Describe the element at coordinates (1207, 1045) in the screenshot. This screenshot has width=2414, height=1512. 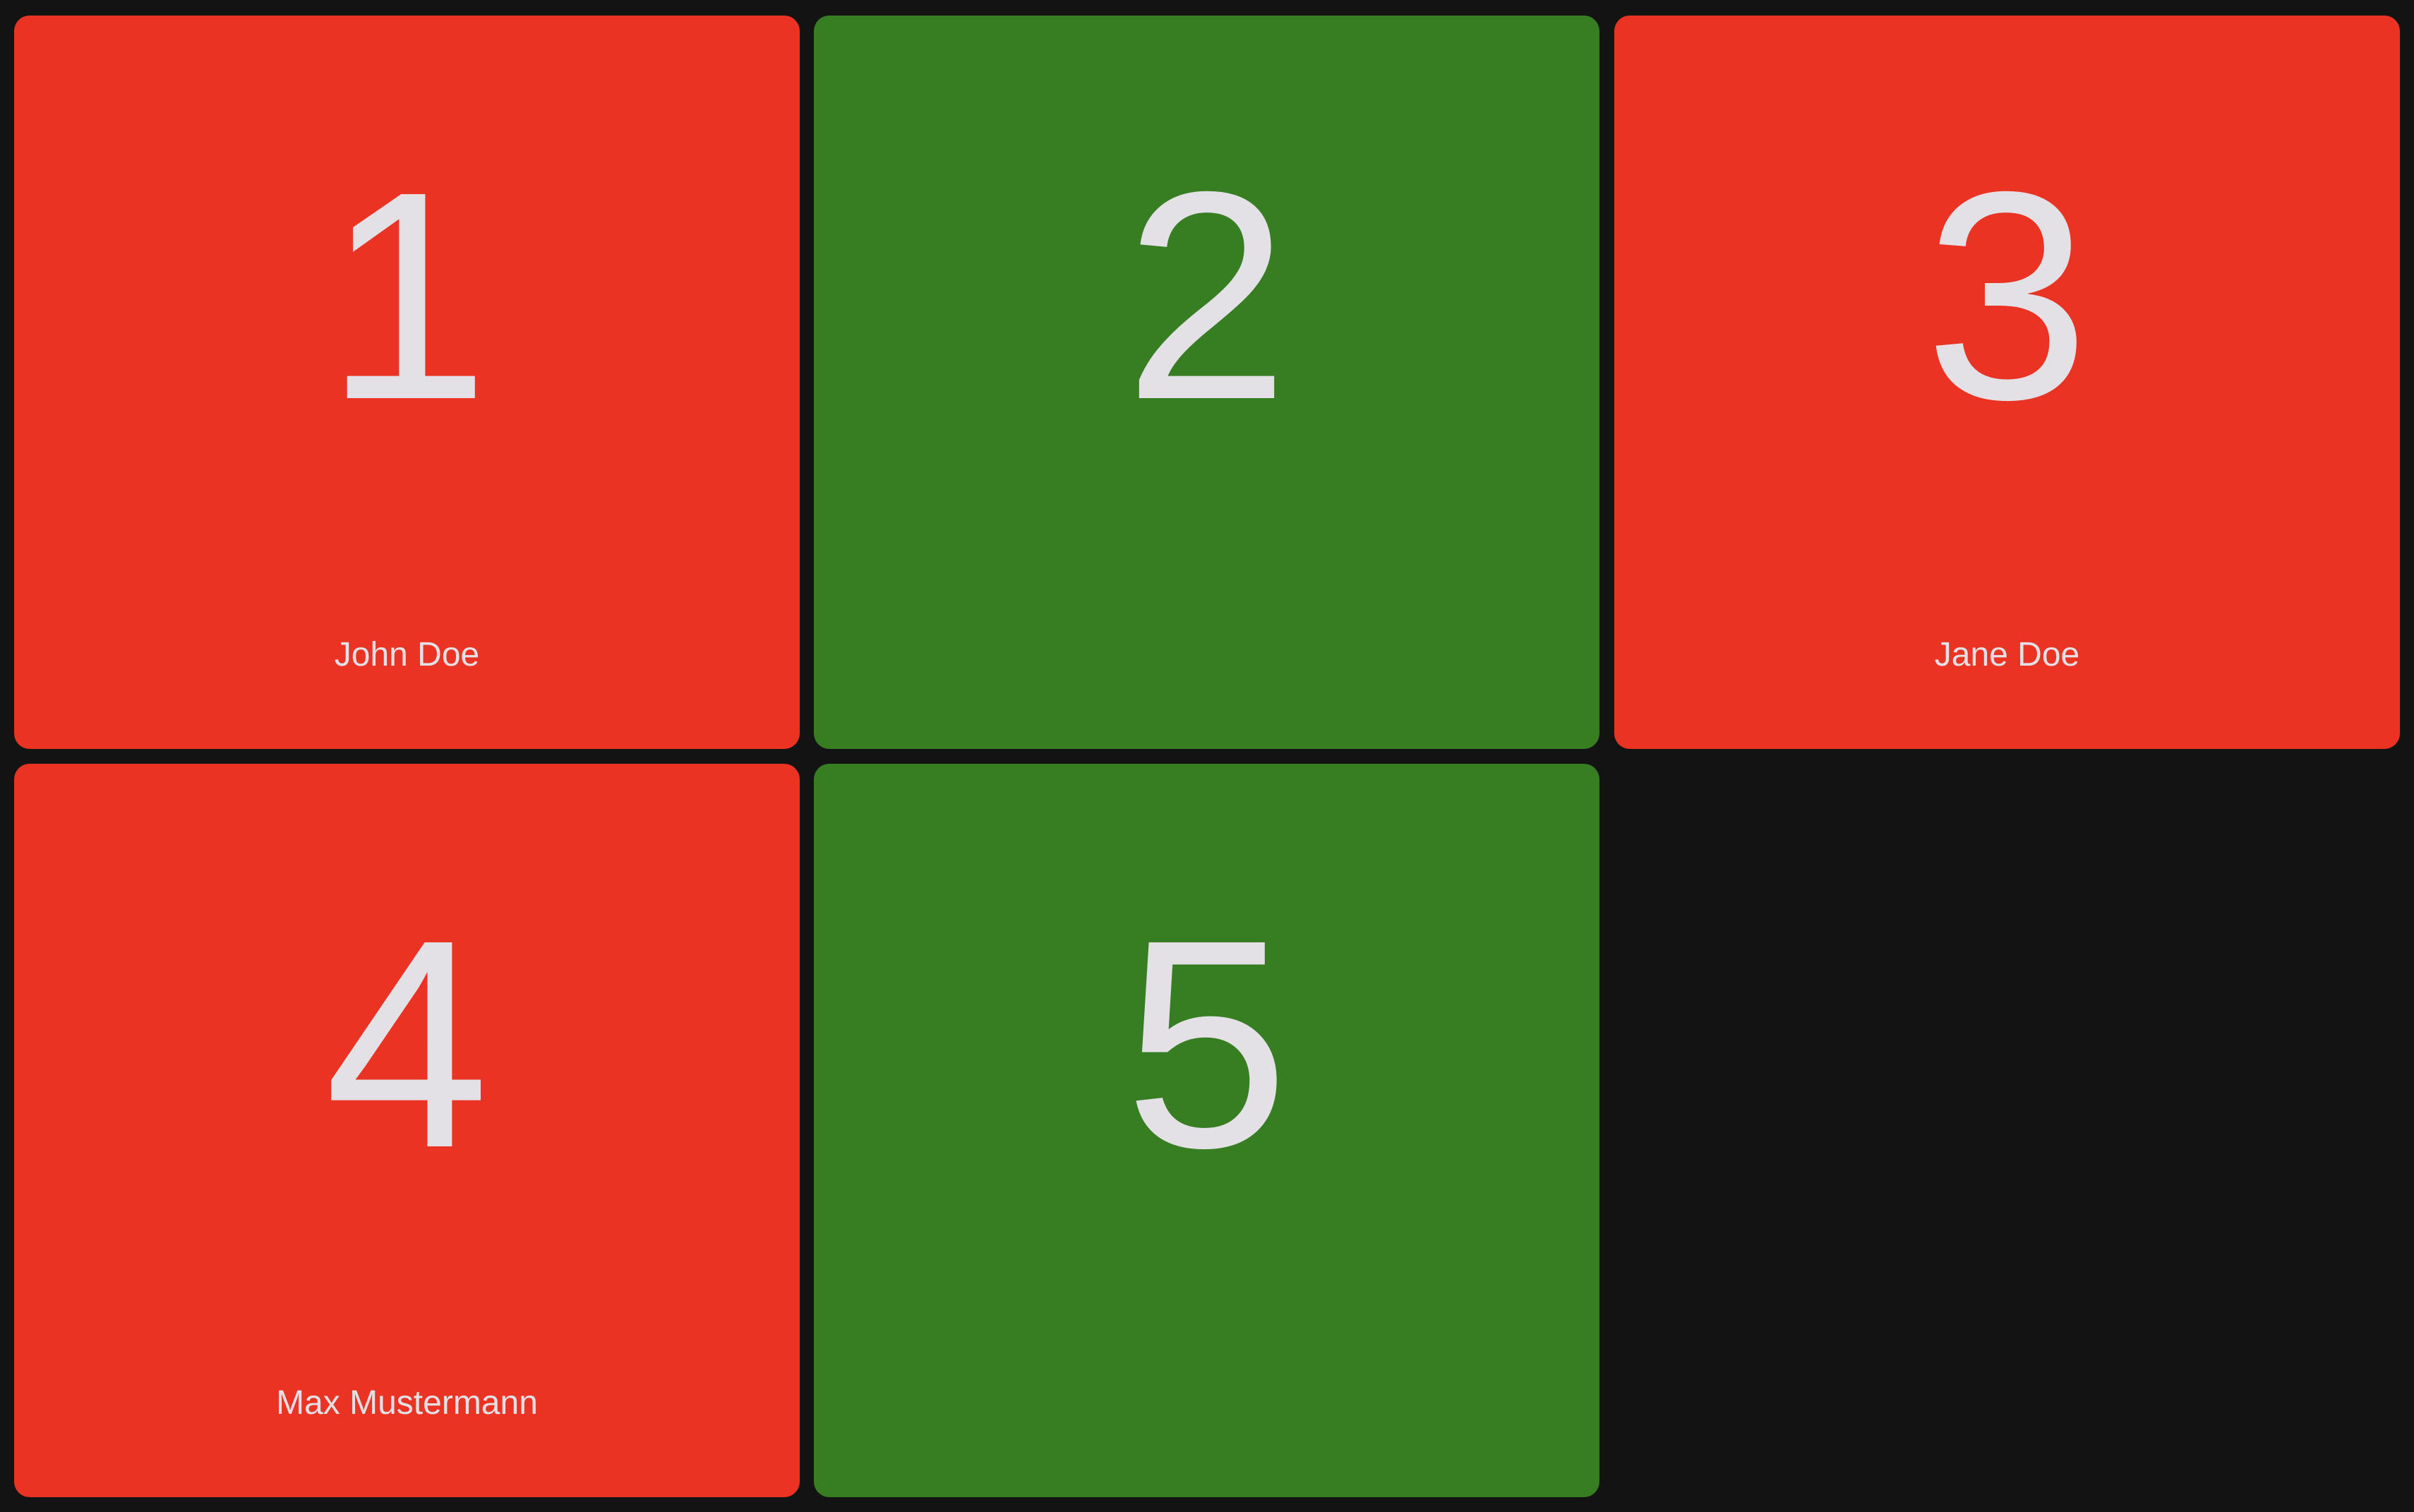
I see `tile-number: 5` at that location.